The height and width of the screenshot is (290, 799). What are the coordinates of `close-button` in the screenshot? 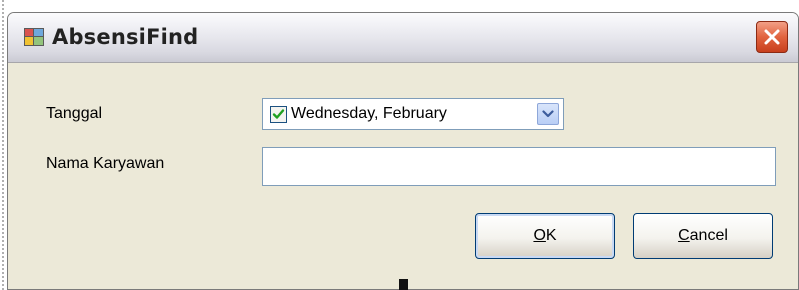 It's located at (772, 37).